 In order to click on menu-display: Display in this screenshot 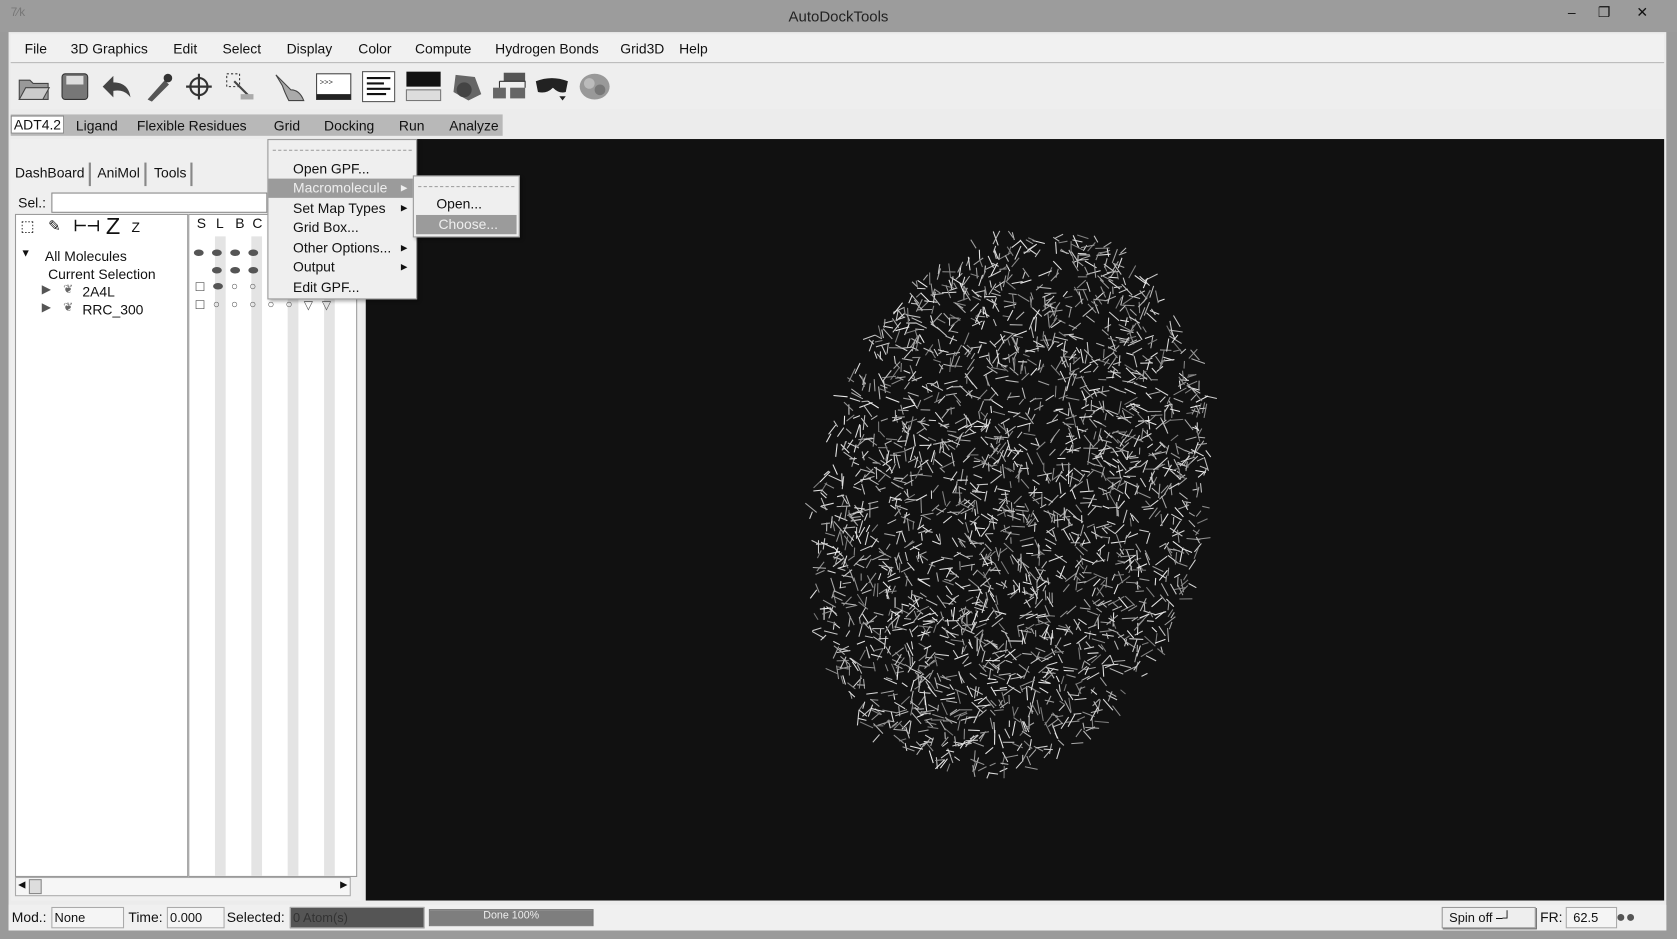, I will do `click(310, 49)`.